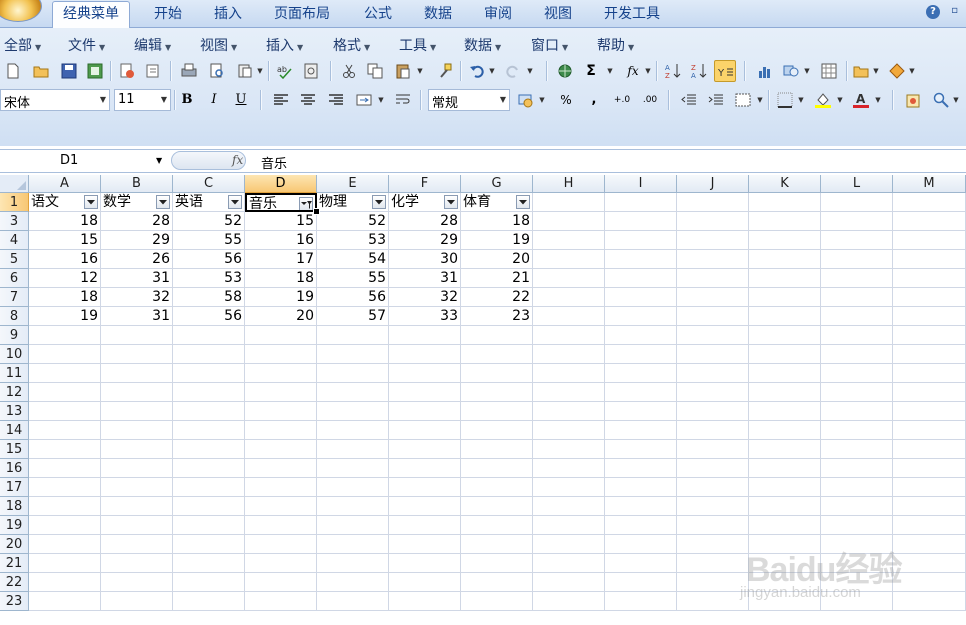  I want to click on cell-i23, so click(641, 601).